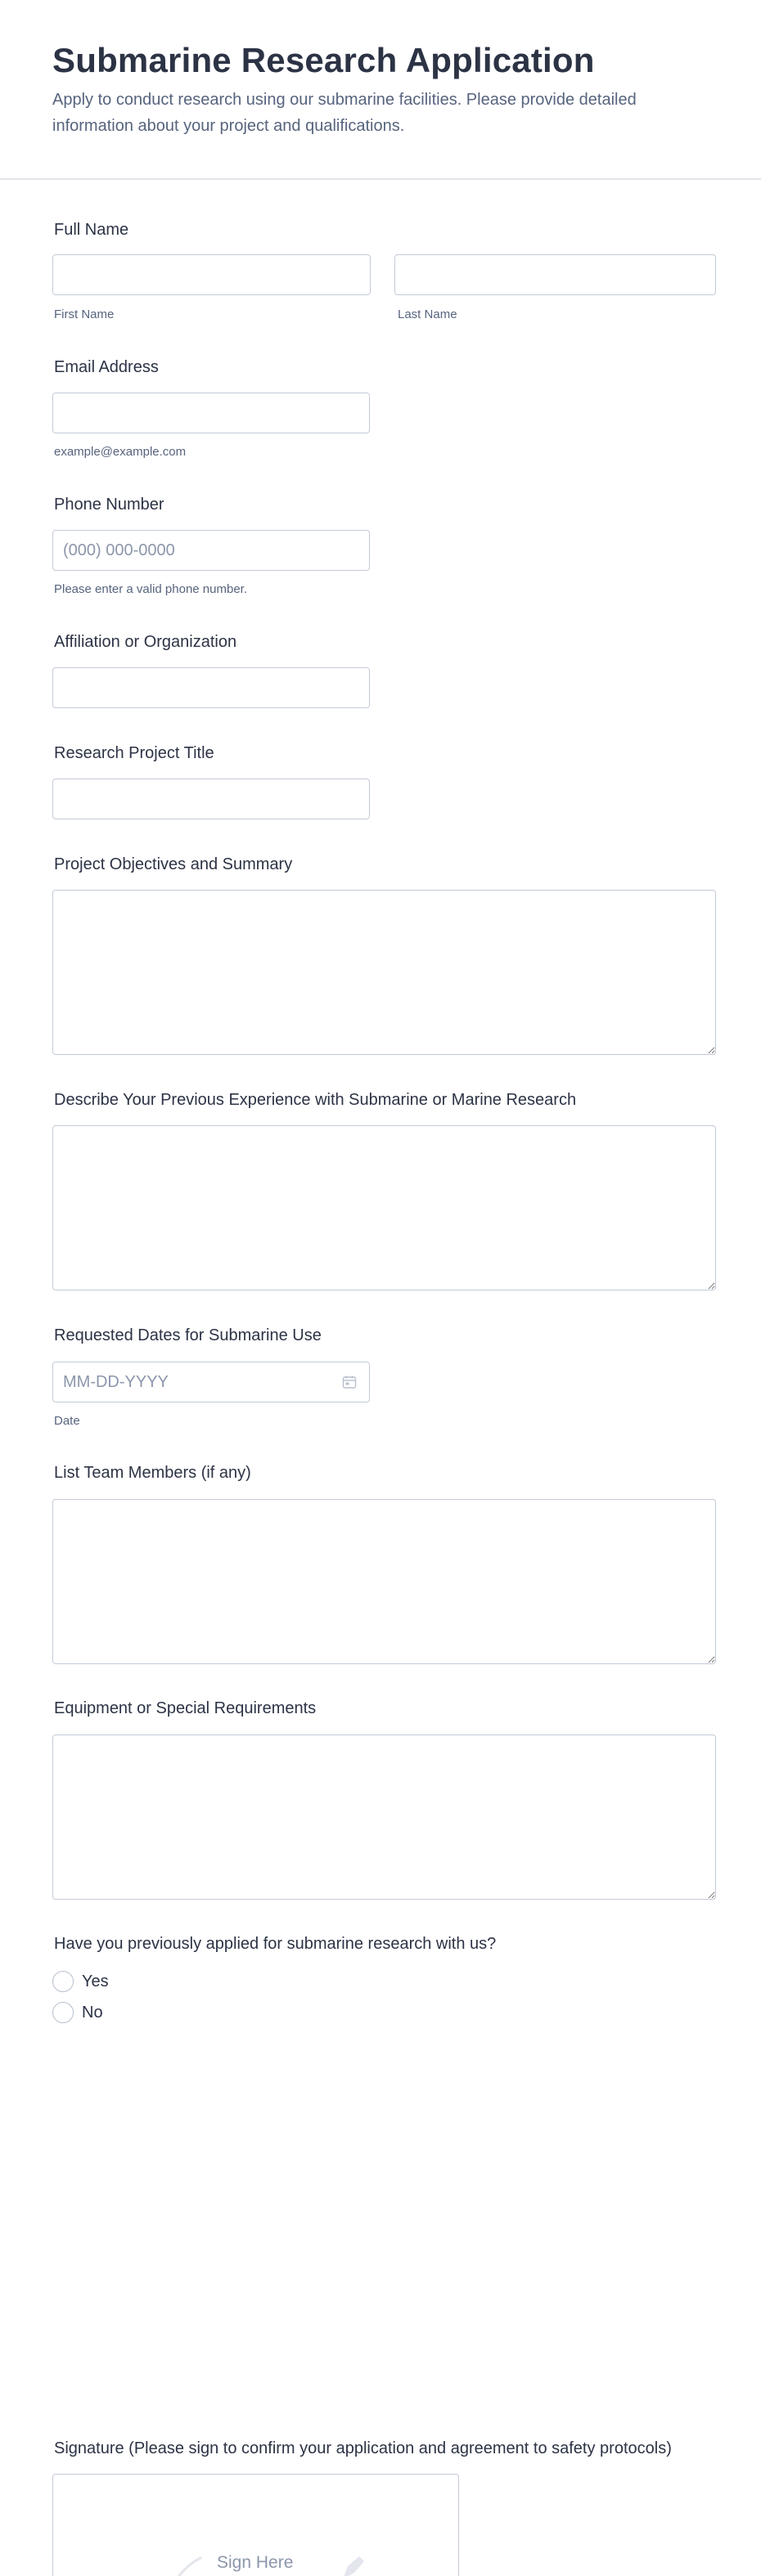 The width and height of the screenshot is (761, 2576). I want to click on first-name-input, so click(211, 274).